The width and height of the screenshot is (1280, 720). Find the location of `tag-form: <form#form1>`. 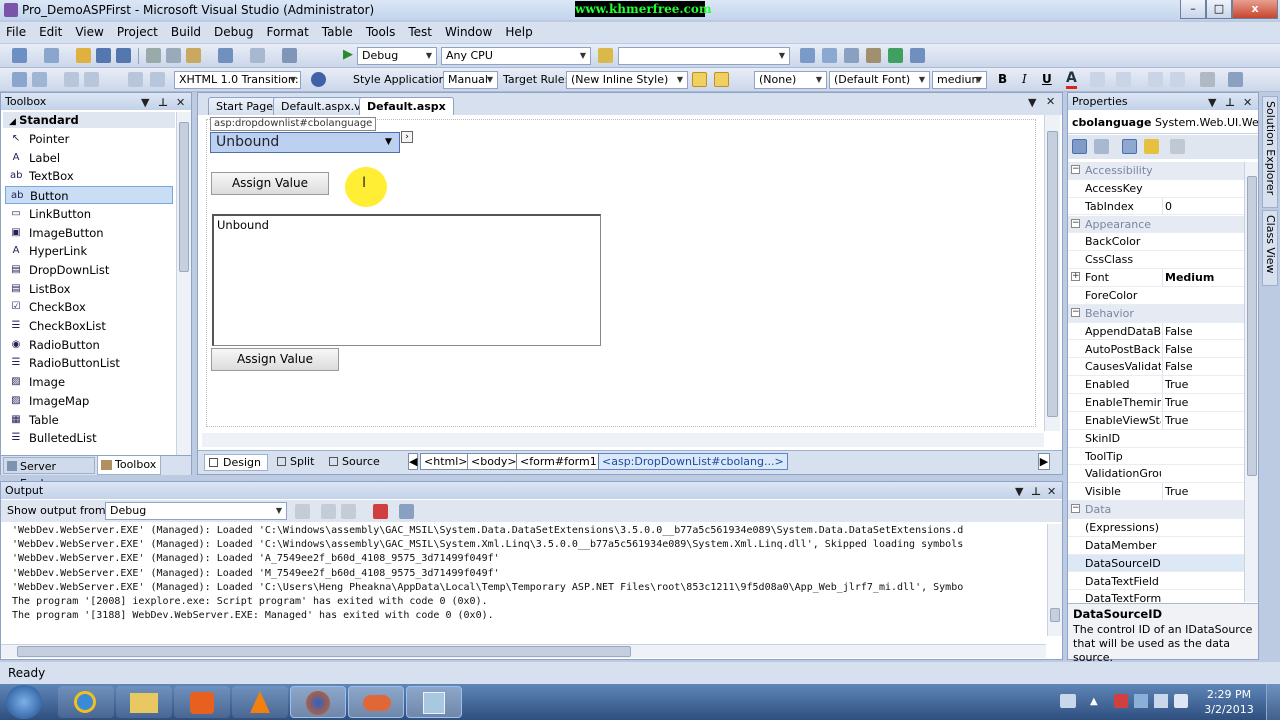

tag-form: <form#form1> is located at coordinates (563, 461).